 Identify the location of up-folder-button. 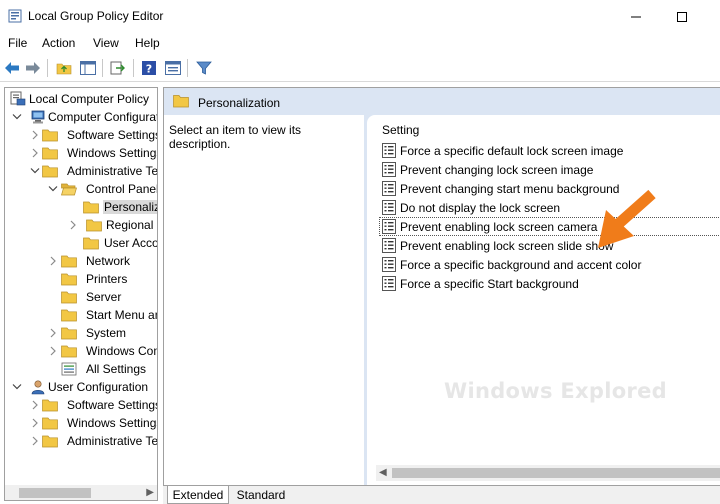
(64, 68).